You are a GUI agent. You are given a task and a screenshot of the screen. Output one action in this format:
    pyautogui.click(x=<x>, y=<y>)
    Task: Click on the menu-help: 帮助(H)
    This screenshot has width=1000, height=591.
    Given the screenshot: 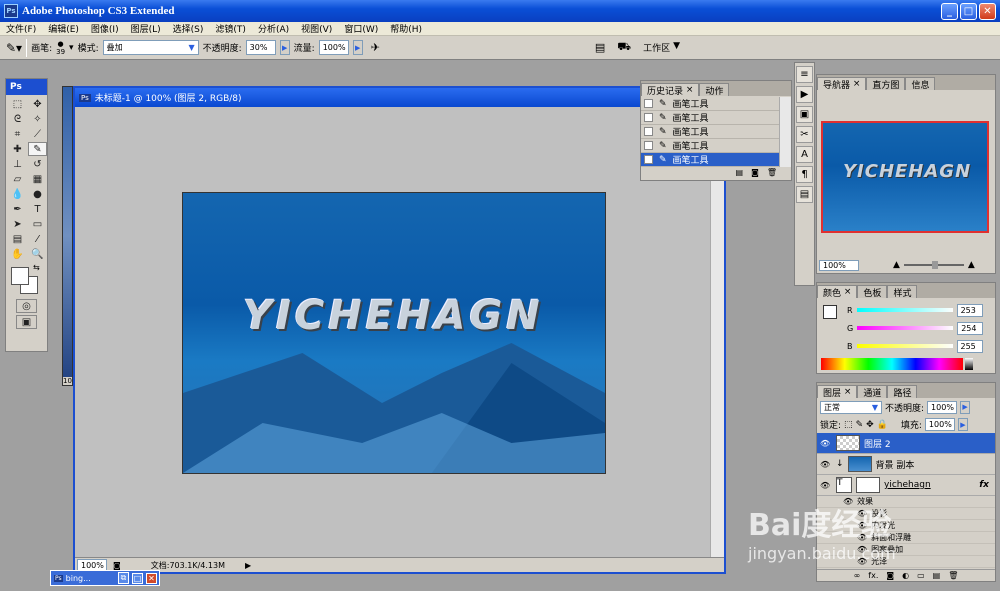 What is the action you would take?
    pyautogui.click(x=406, y=28)
    